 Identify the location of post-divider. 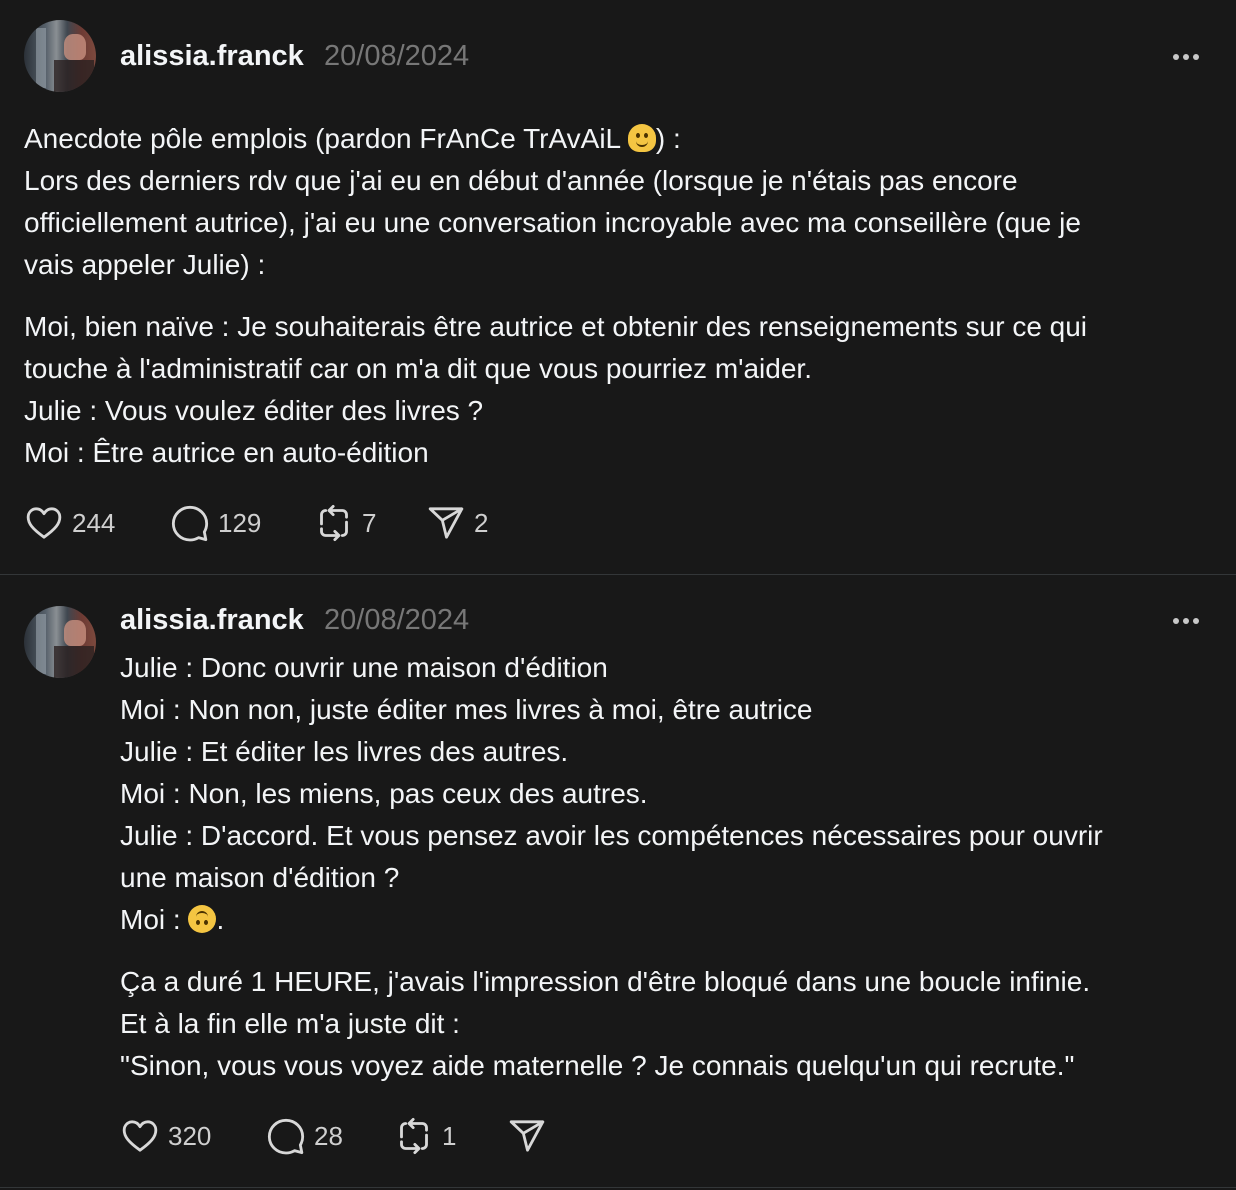
(618, 1187).